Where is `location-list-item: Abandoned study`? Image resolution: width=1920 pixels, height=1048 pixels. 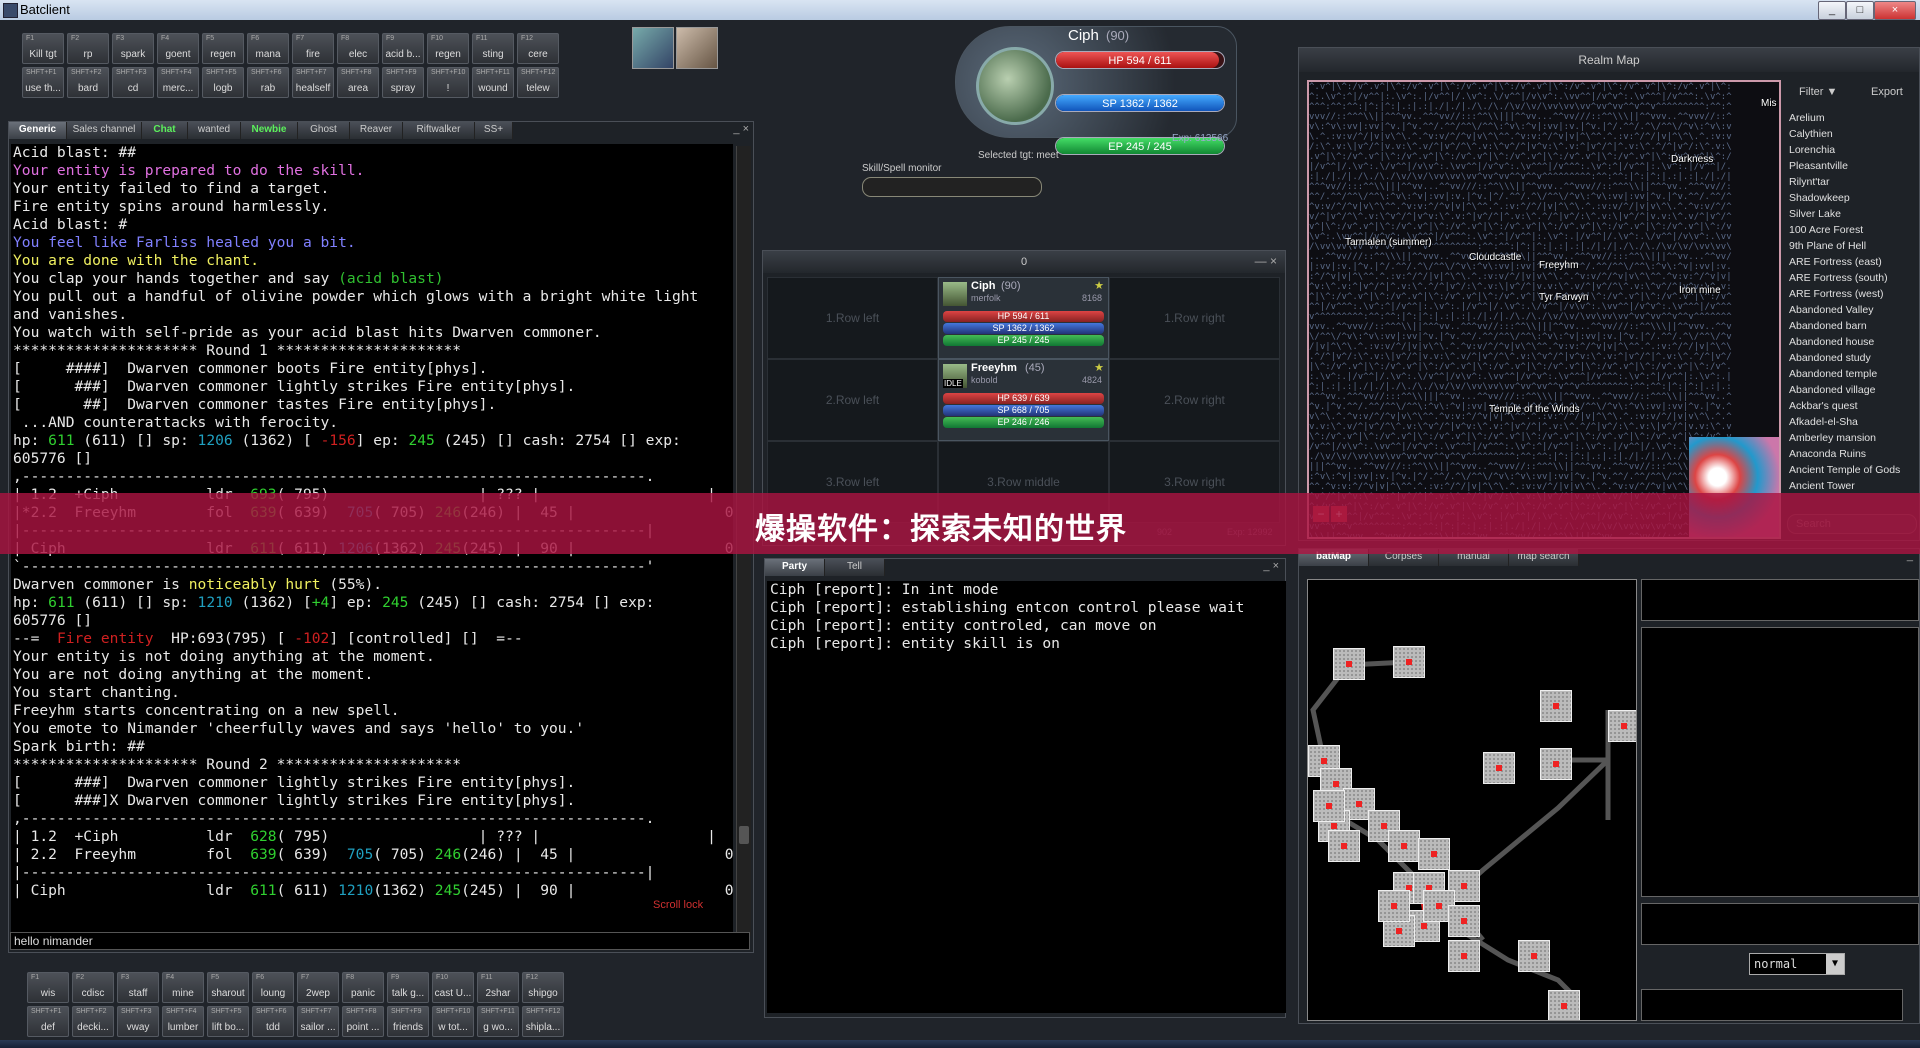
location-list-item: Abandoned study is located at coordinates (1853, 358).